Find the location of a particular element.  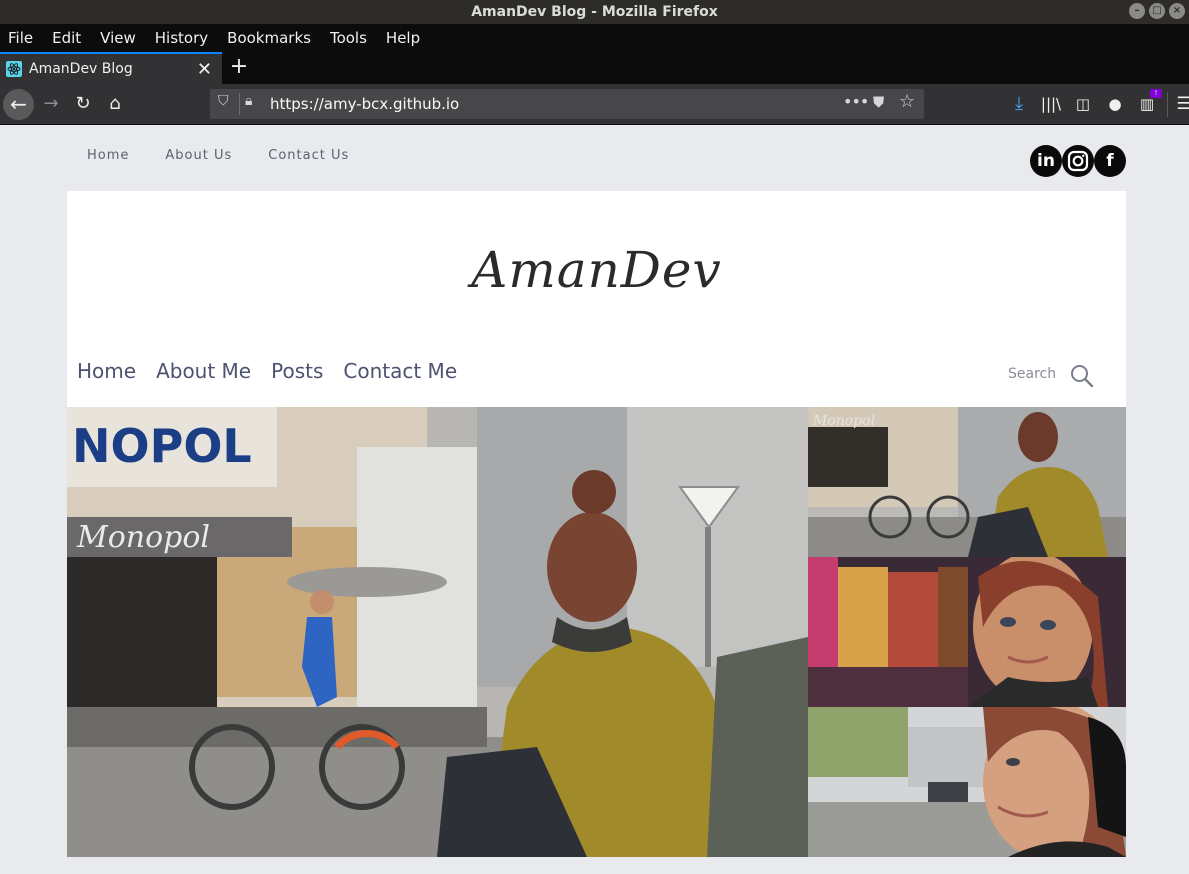

home-icon: ⌂ is located at coordinates (115, 103).